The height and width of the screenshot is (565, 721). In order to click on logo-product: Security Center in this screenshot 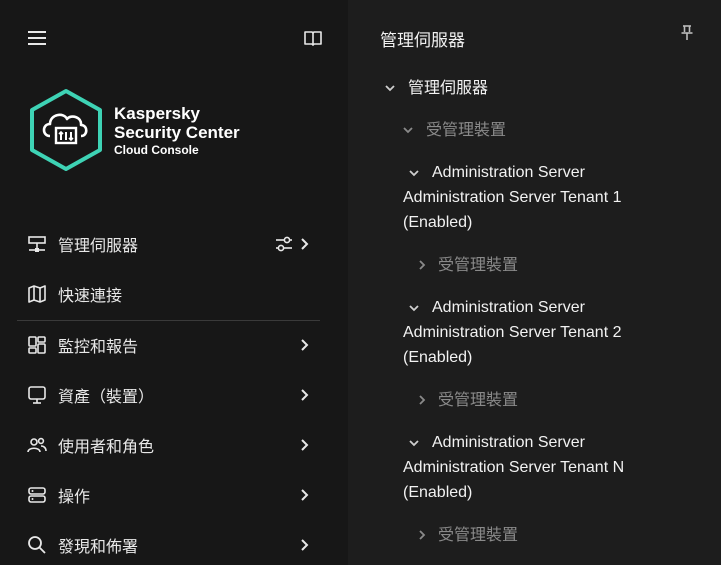, I will do `click(177, 133)`.